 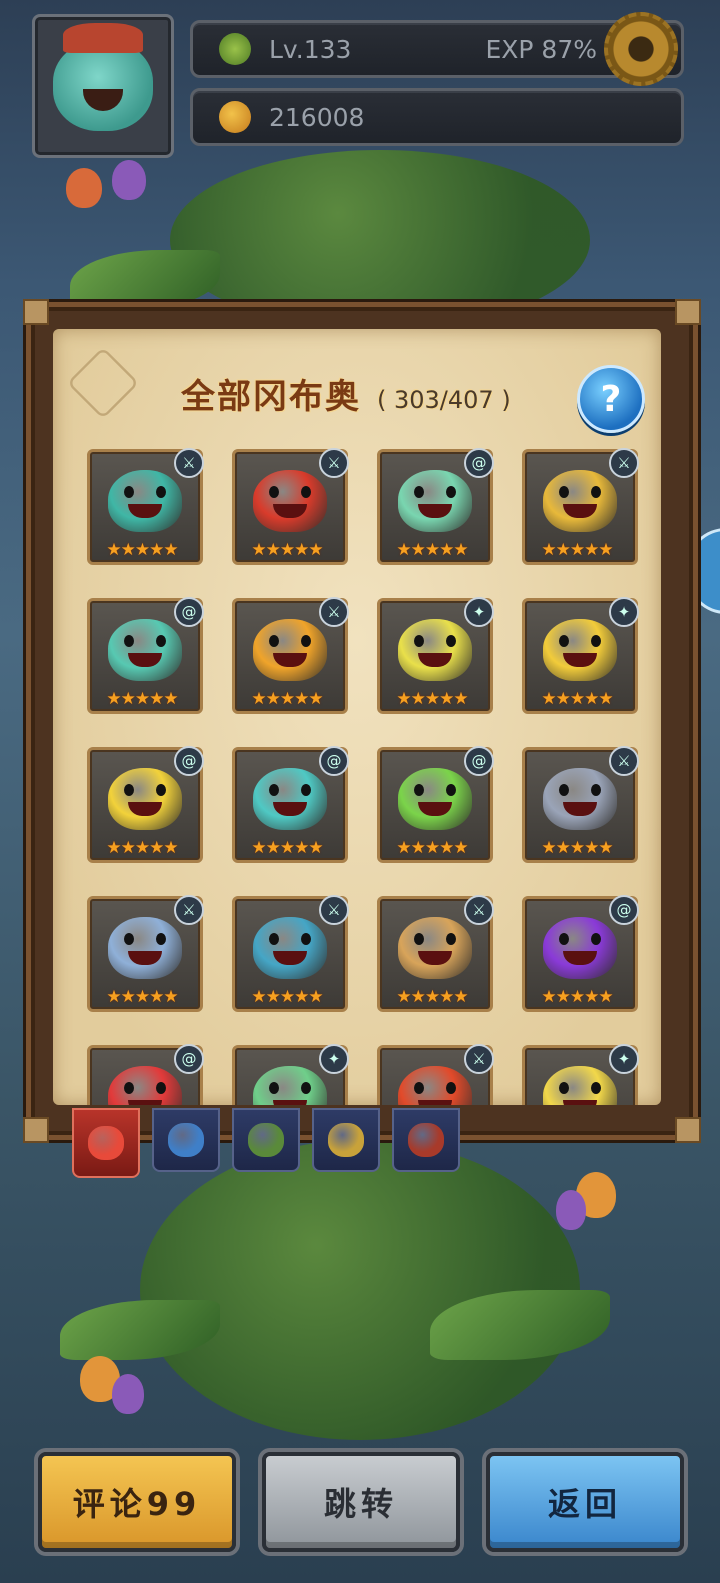 I want to click on monster-card: @, so click(x=145, y=1074).